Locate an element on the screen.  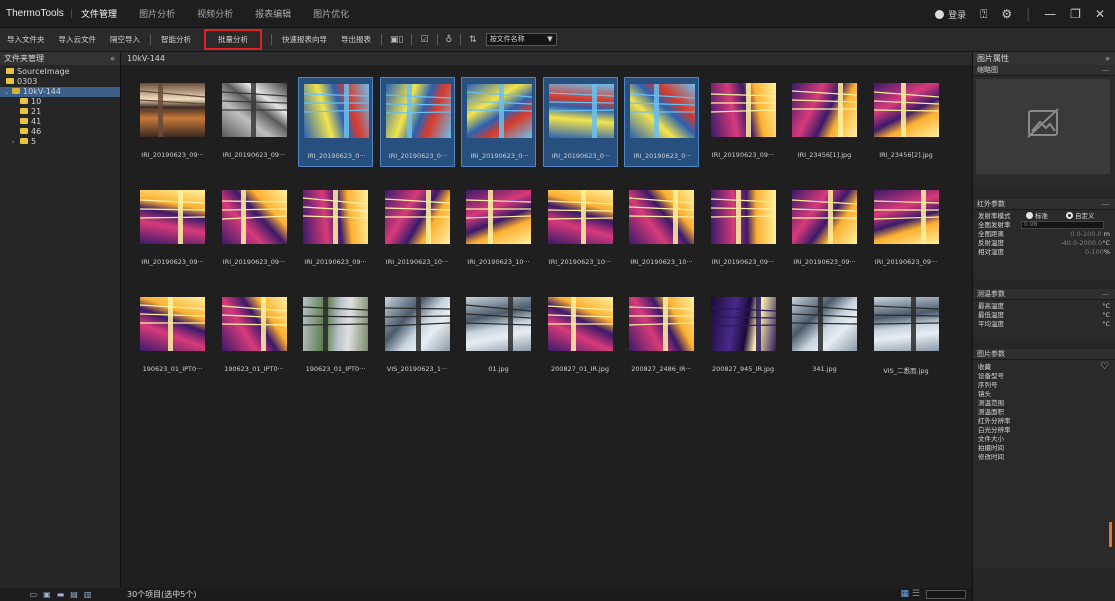
smart-analysis-button: 智能分析 is located at coordinates (176, 39).